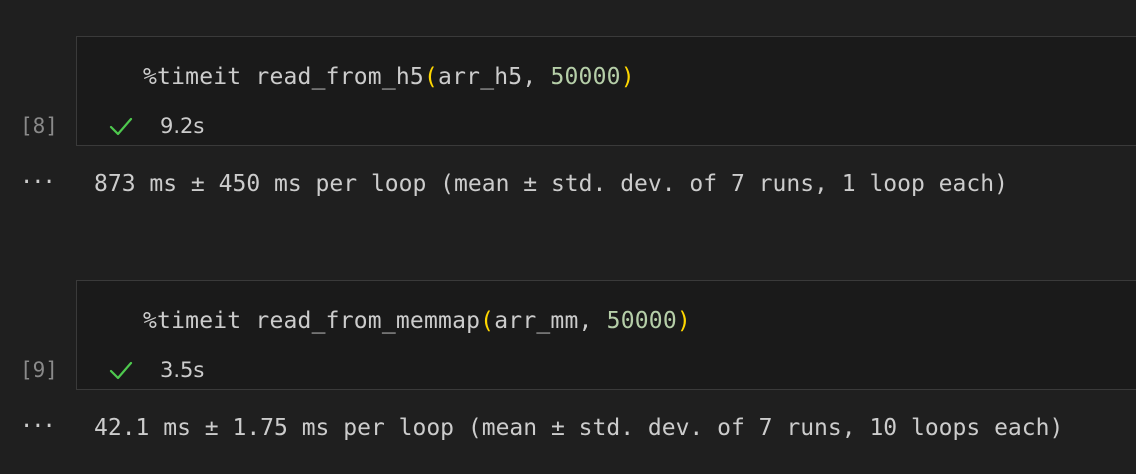 The width and height of the screenshot is (1136, 474). I want to click on code-line: %timeit read_from_h5(arr_h5, 50000), so click(389, 77).